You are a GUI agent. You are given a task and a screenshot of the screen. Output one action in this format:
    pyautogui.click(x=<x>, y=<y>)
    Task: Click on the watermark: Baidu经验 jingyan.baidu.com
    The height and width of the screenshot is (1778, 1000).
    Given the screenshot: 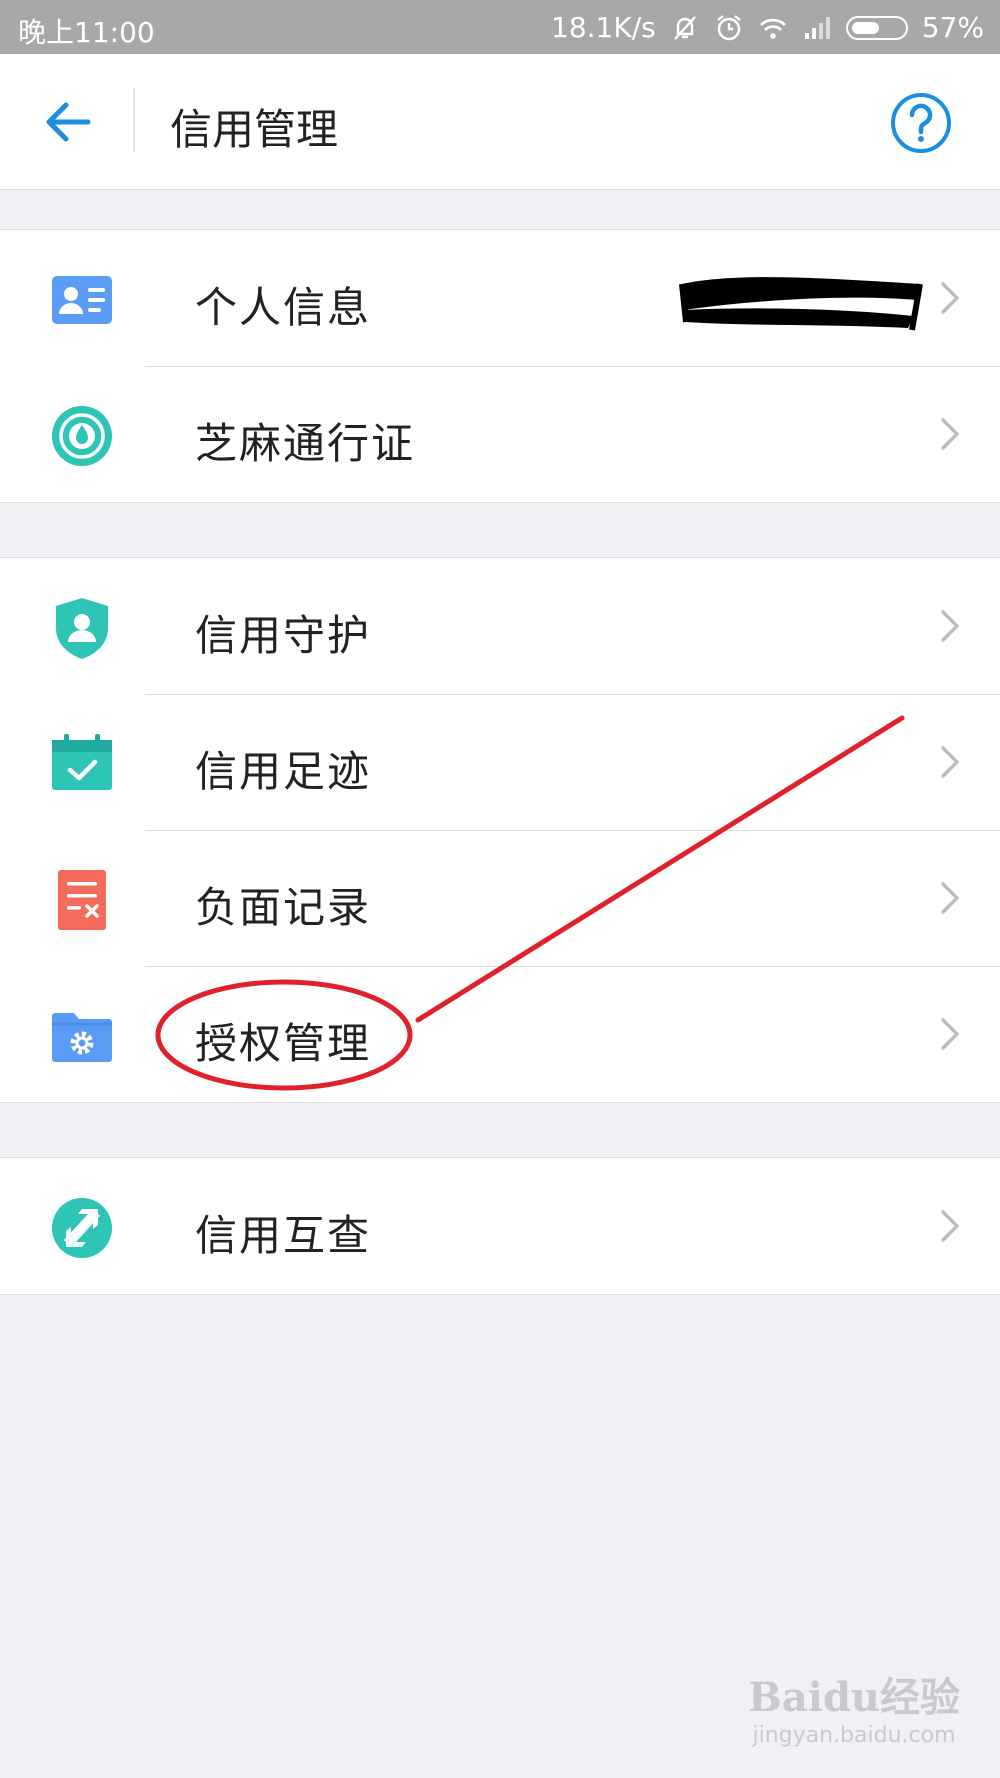 What is the action you would take?
    pyautogui.click(x=854, y=1706)
    